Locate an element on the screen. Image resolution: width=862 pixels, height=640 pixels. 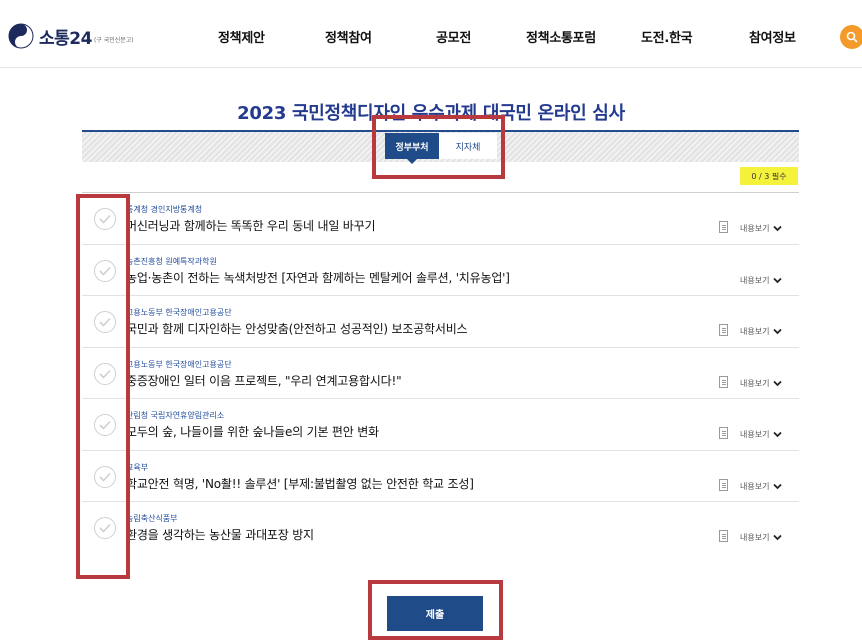
item-organization: 농촌진흥청 원예특작과학원 is located at coordinates (171, 261).